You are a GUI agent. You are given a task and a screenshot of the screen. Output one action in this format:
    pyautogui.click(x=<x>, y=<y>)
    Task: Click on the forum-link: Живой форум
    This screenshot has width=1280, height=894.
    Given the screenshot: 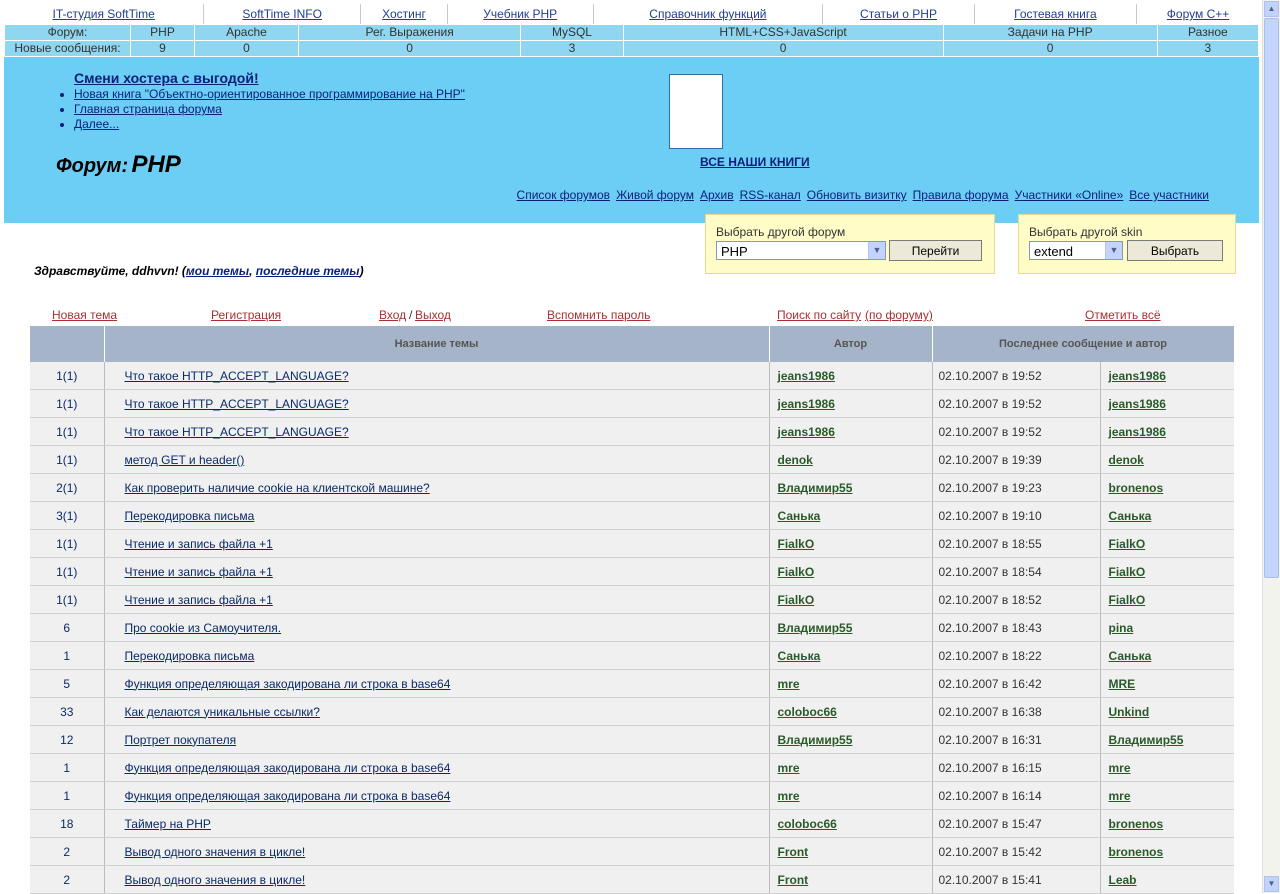 What is the action you would take?
    pyautogui.click(x=655, y=195)
    